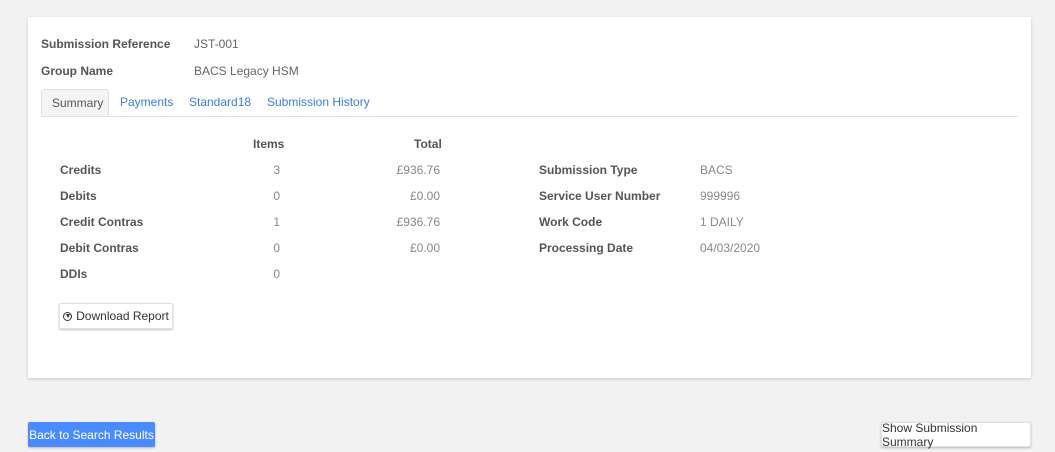 Image resolution: width=1055 pixels, height=452 pixels. What do you see at coordinates (106, 44) in the screenshot?
I see `submission-reference-label: Submission Reference` at bounding box center [106, 44].